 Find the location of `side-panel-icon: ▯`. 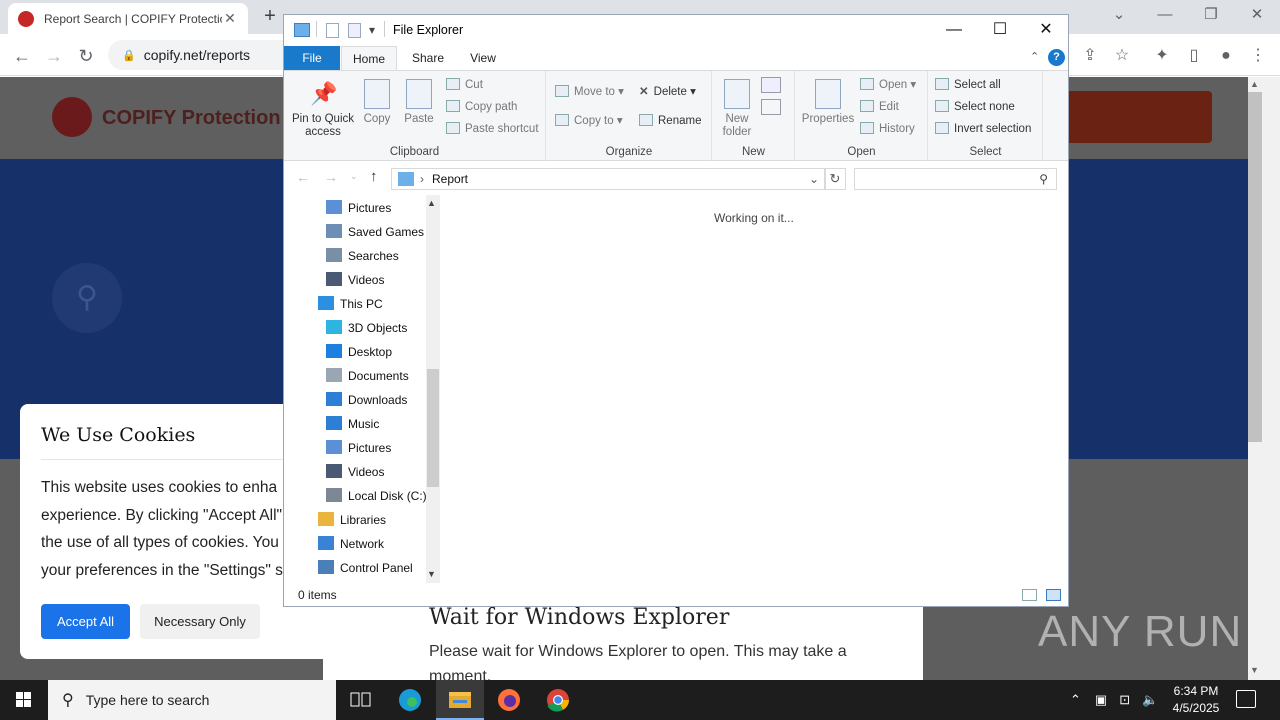

side-panel-icon: ▯ is located at coordinates (1194, 56).